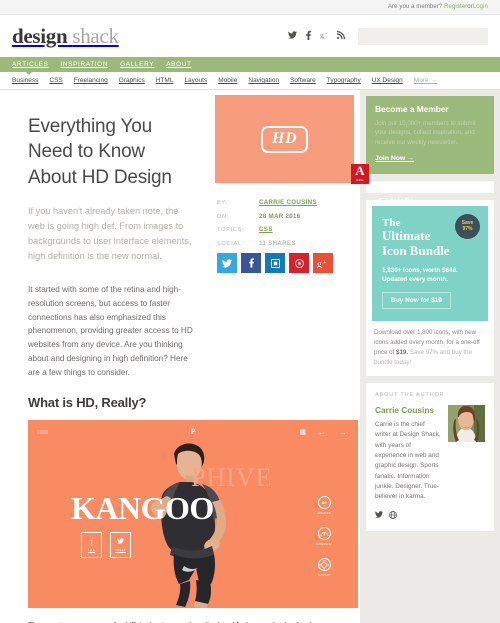 The image size is (500, 623). What do you see at coordinates (263, 80) in the screenshot?
I see `subnav-item-navigation: Navigation` at bounding box center [263, 80].